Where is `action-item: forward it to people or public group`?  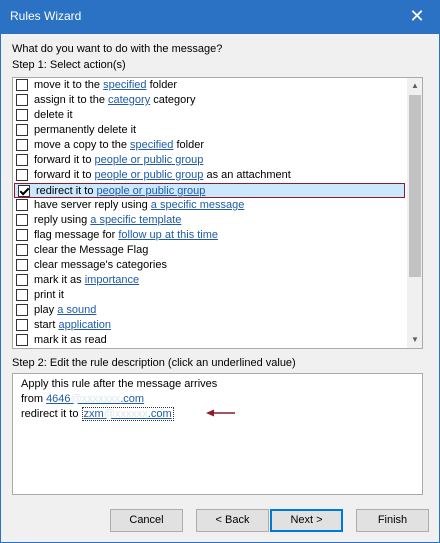 action-item: forward it to people or public group is located at coordinates (209, 160).